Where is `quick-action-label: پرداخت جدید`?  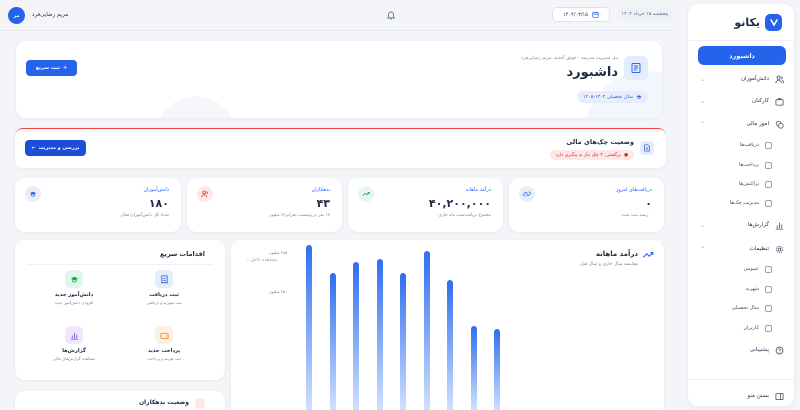 quick-action-label: پرداخت جدید is located at coordinates (164, 351).